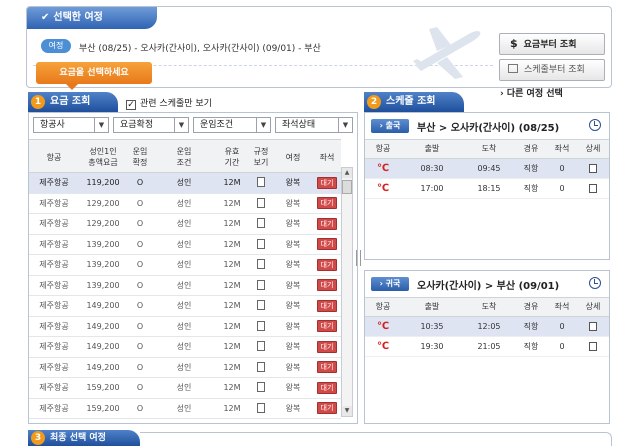 Image resolution: width=620 pixels, height=446 pixels. I want to click on cell-validity: 12M, so click(232, 326).